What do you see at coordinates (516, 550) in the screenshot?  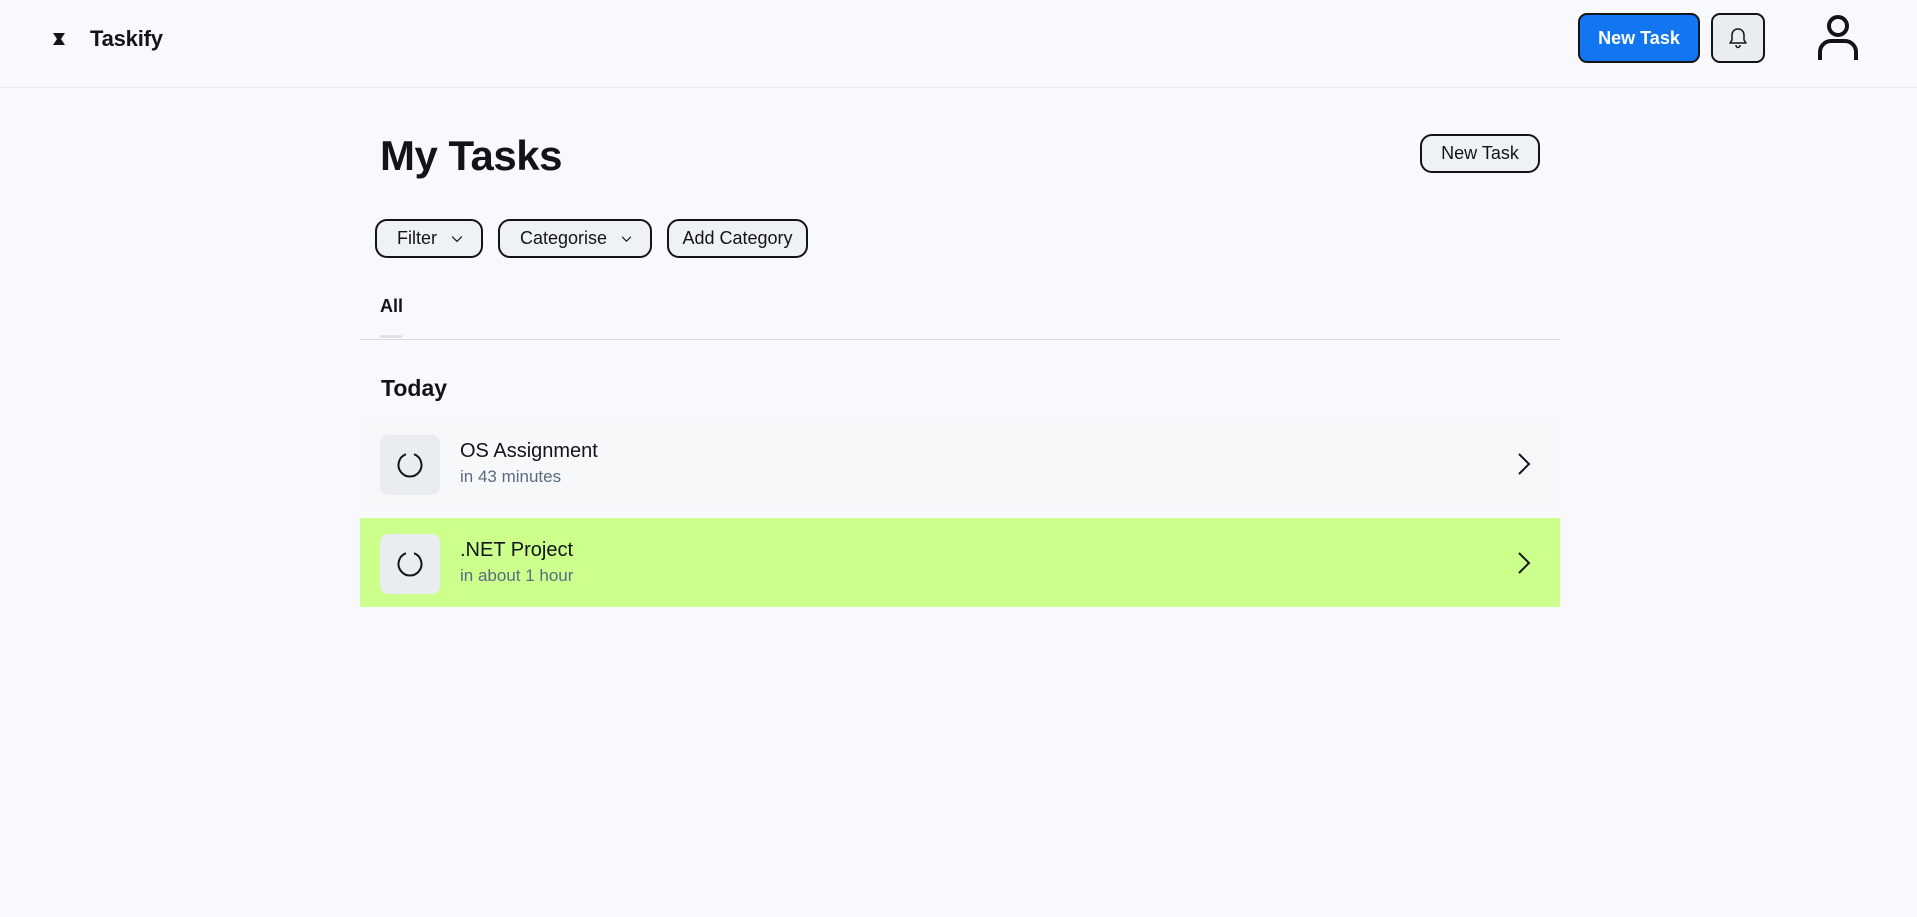 I see `task-title: .NET Project` at bounding box center [516, 550].